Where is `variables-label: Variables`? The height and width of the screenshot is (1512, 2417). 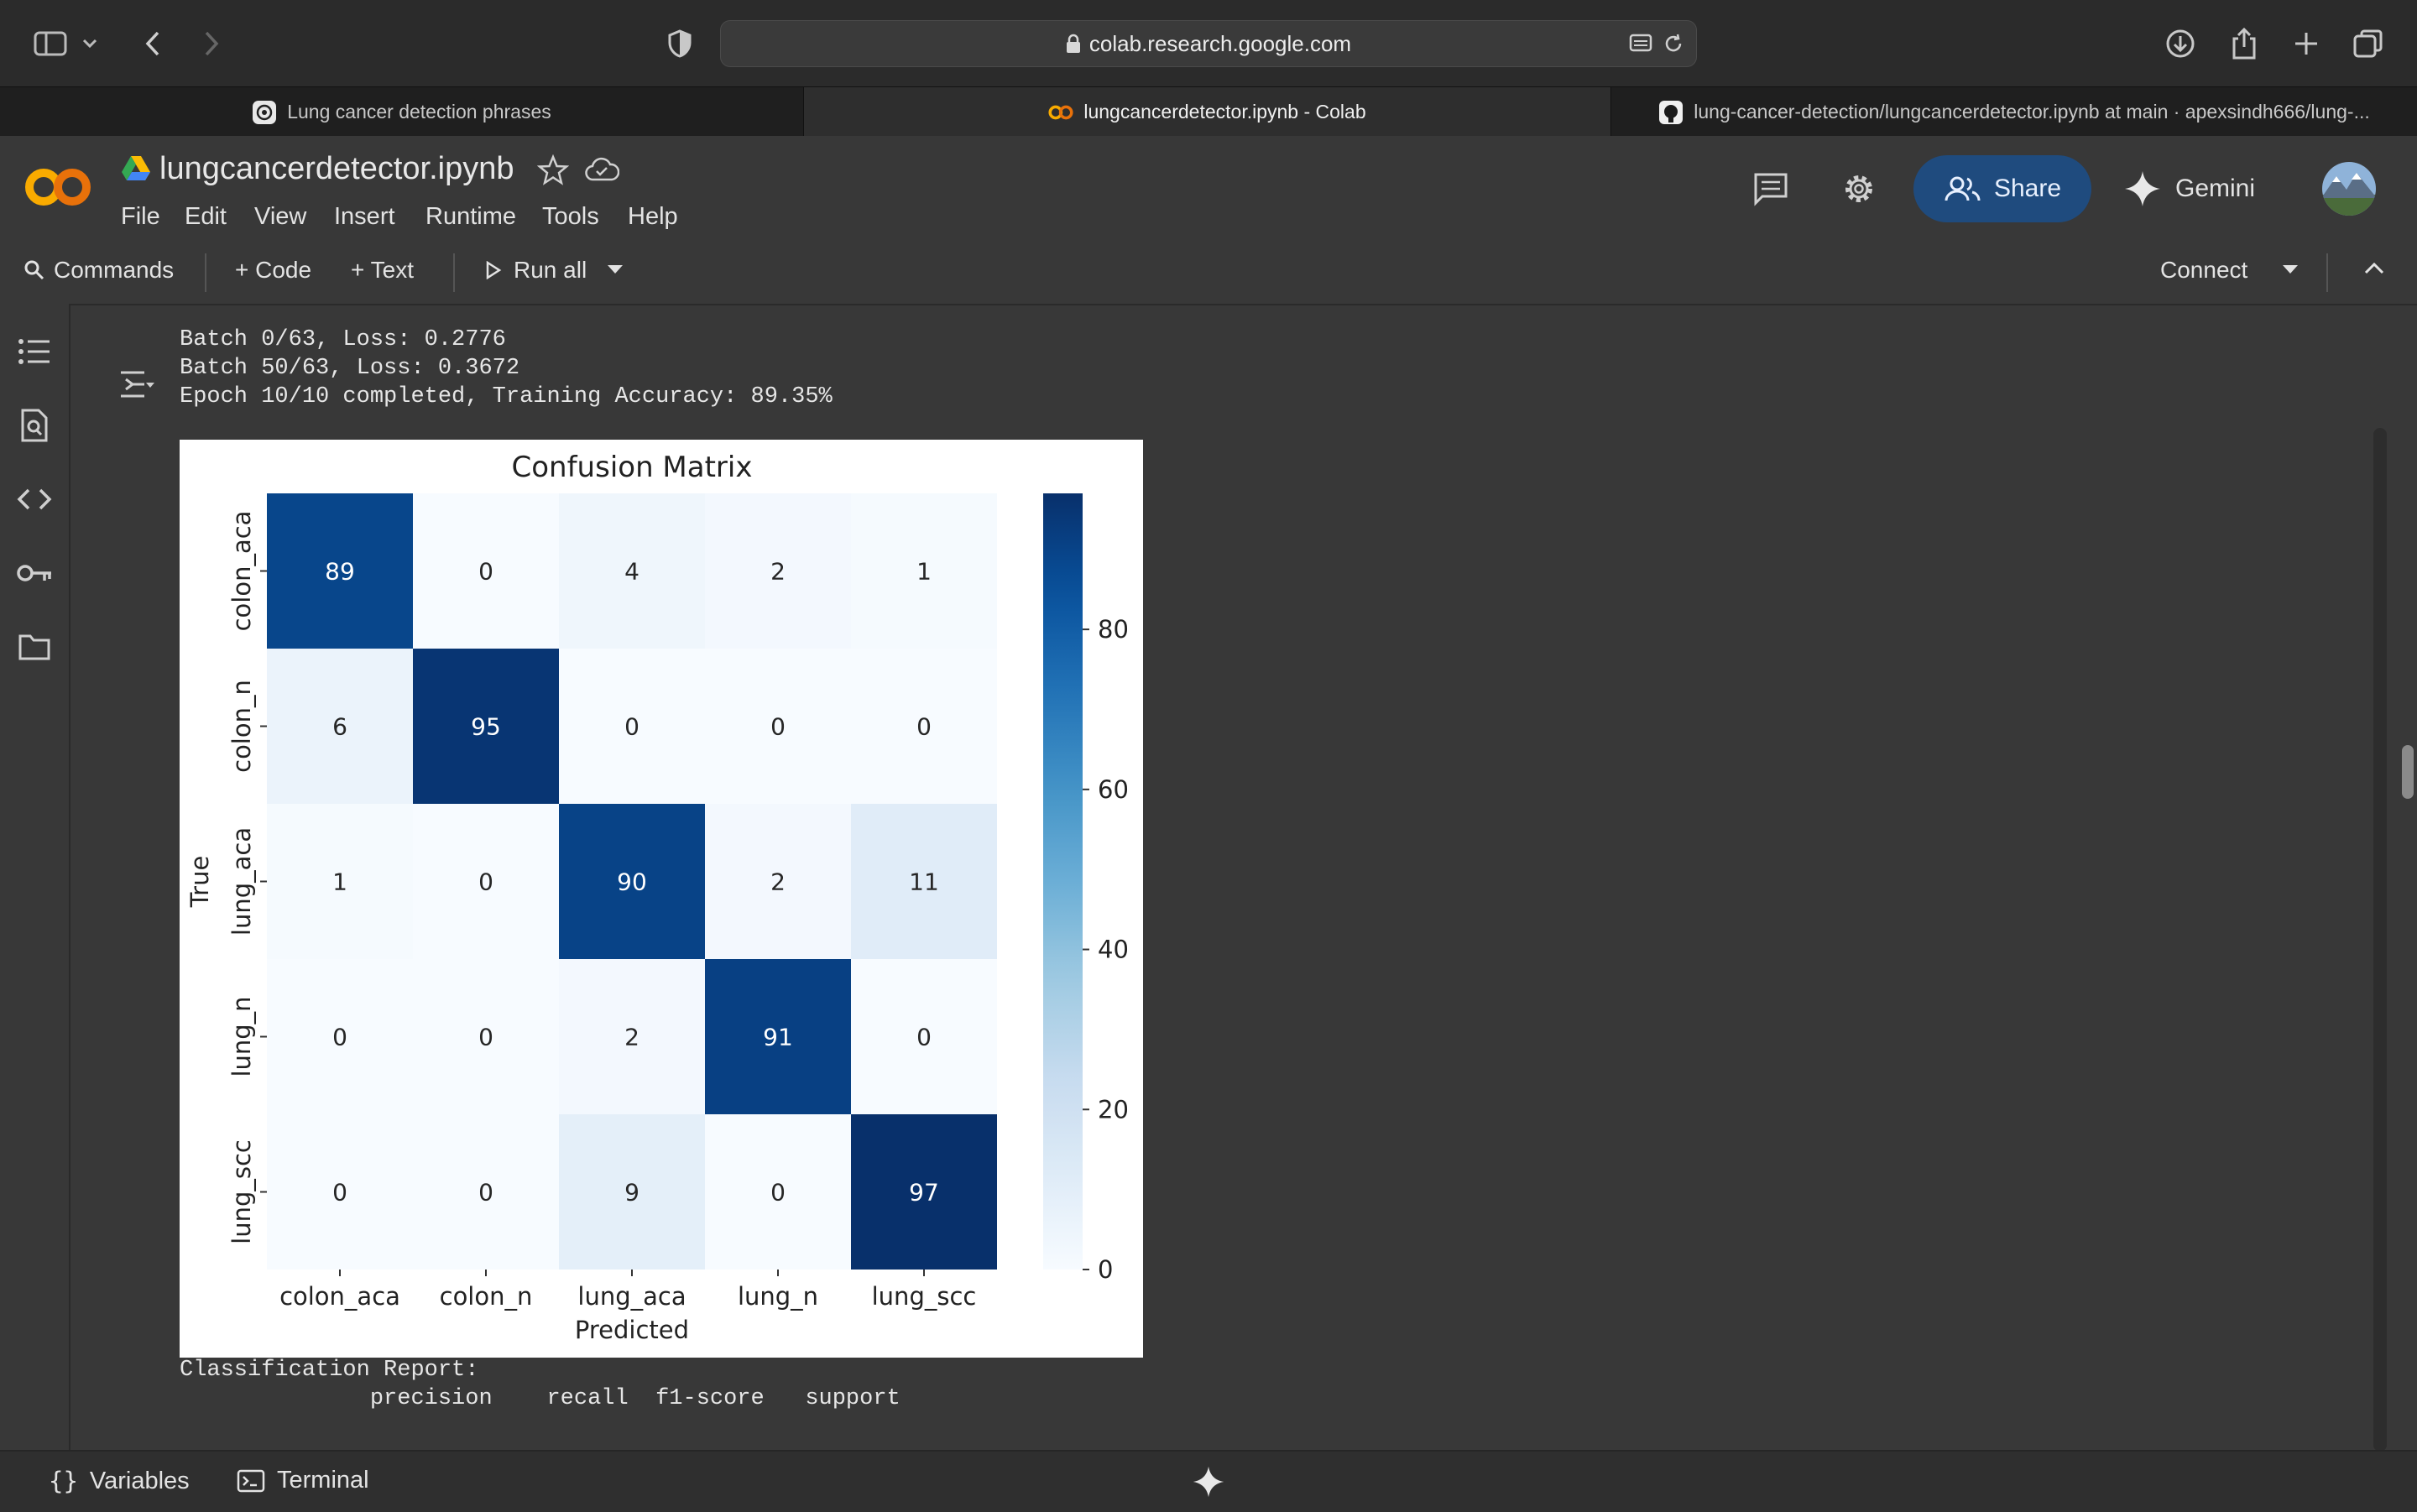
variables-label: Variables is located at coordinates (139, 1481).